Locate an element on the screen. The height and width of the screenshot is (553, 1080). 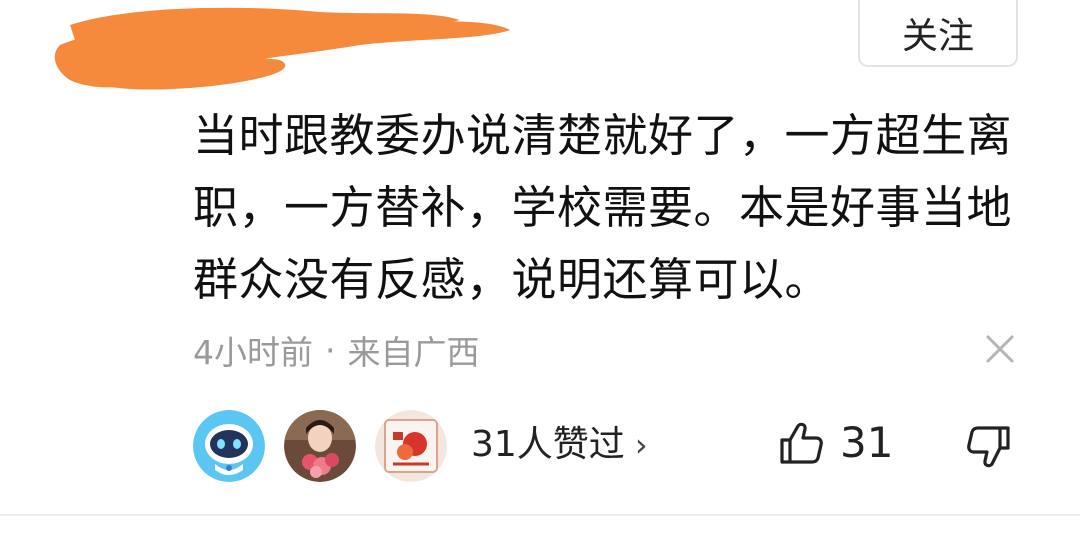
comment-meta: 4小时前 · 来自广西 is located at coordinates (336, 350).